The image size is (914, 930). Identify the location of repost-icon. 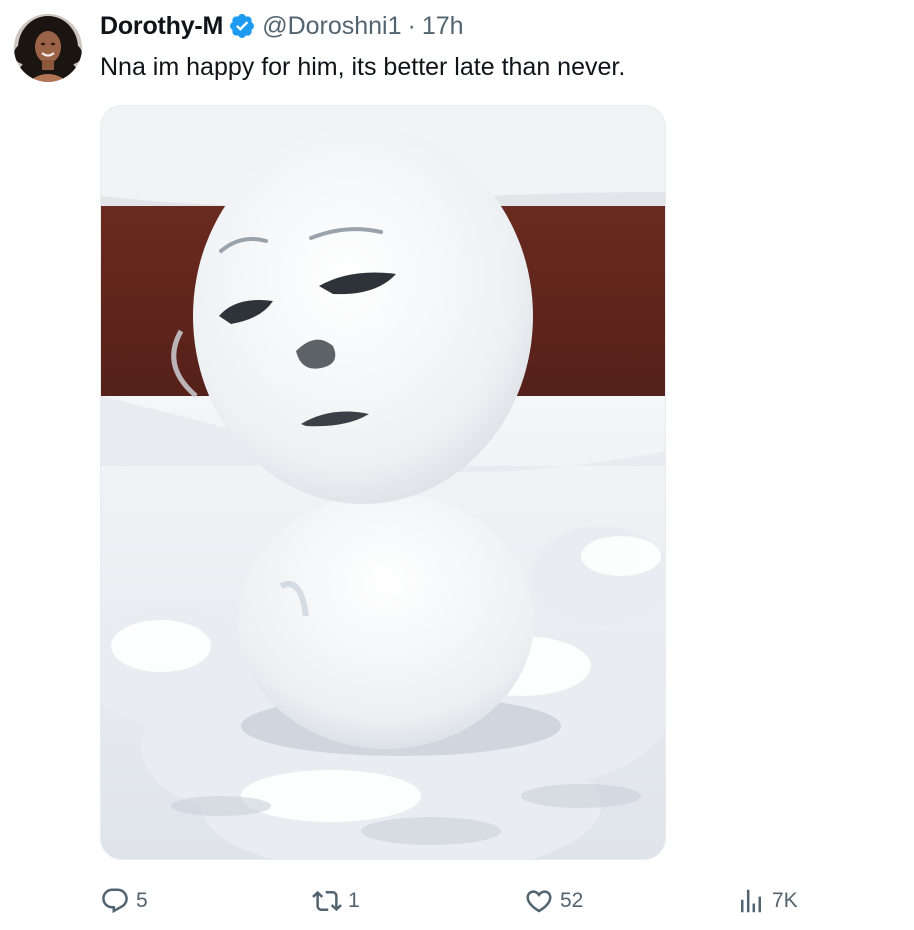
(327, 901).